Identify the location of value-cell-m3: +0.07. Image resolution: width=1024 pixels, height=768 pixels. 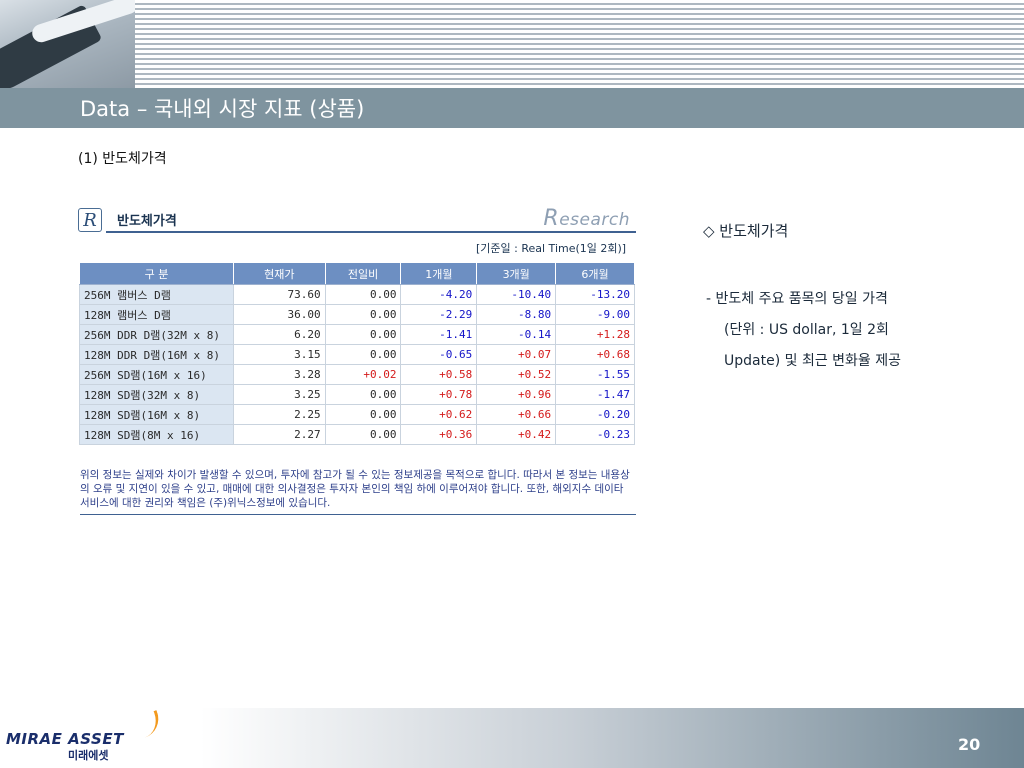
(516, 354).